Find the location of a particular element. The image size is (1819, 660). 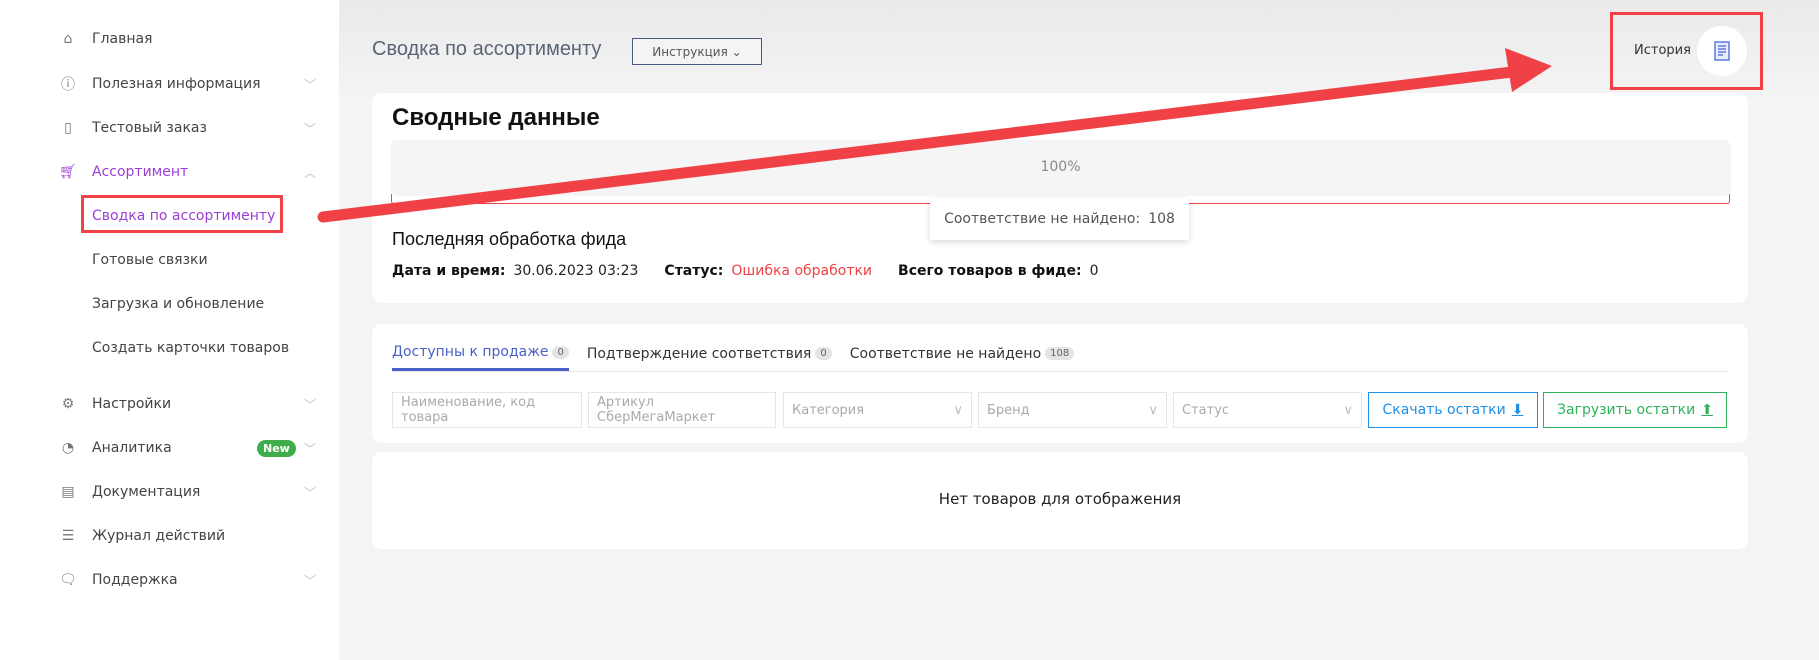

download-stock-button: Скачать остатки ⬇ is located at coordinates (1453, 410).